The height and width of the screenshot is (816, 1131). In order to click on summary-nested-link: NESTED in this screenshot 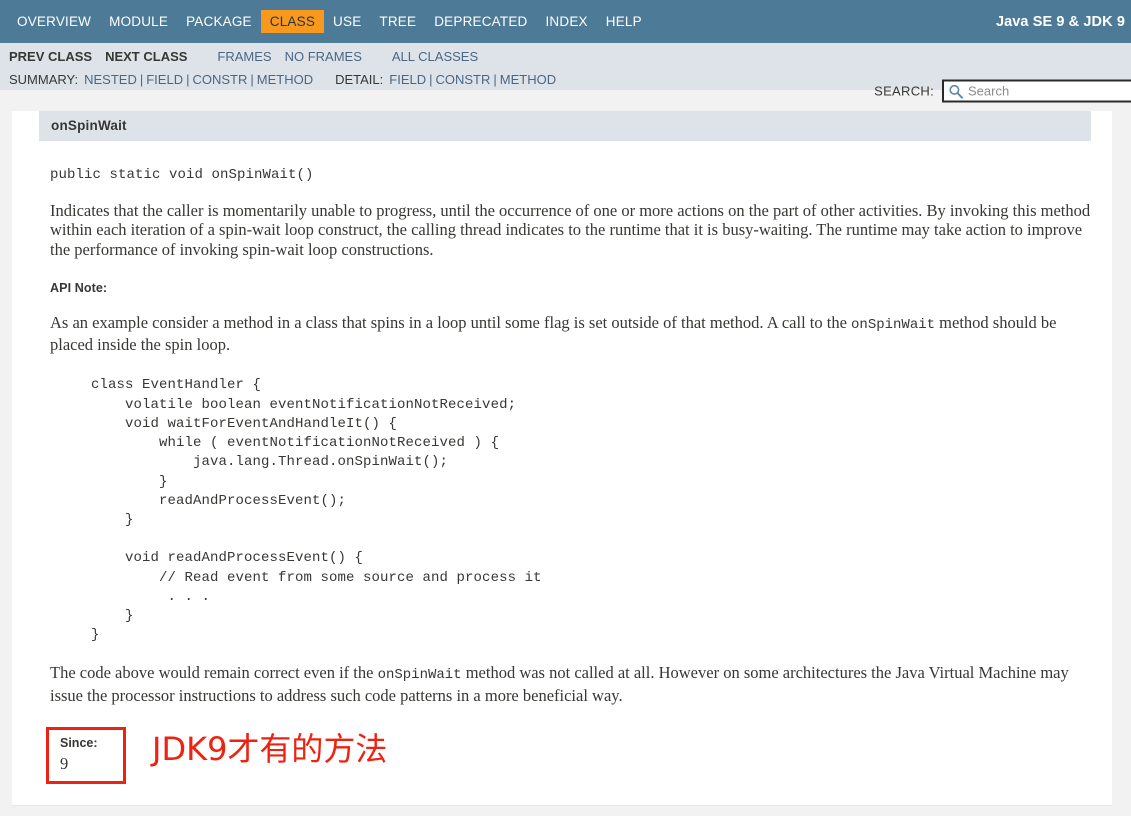, I will do `click(110, 79)`.